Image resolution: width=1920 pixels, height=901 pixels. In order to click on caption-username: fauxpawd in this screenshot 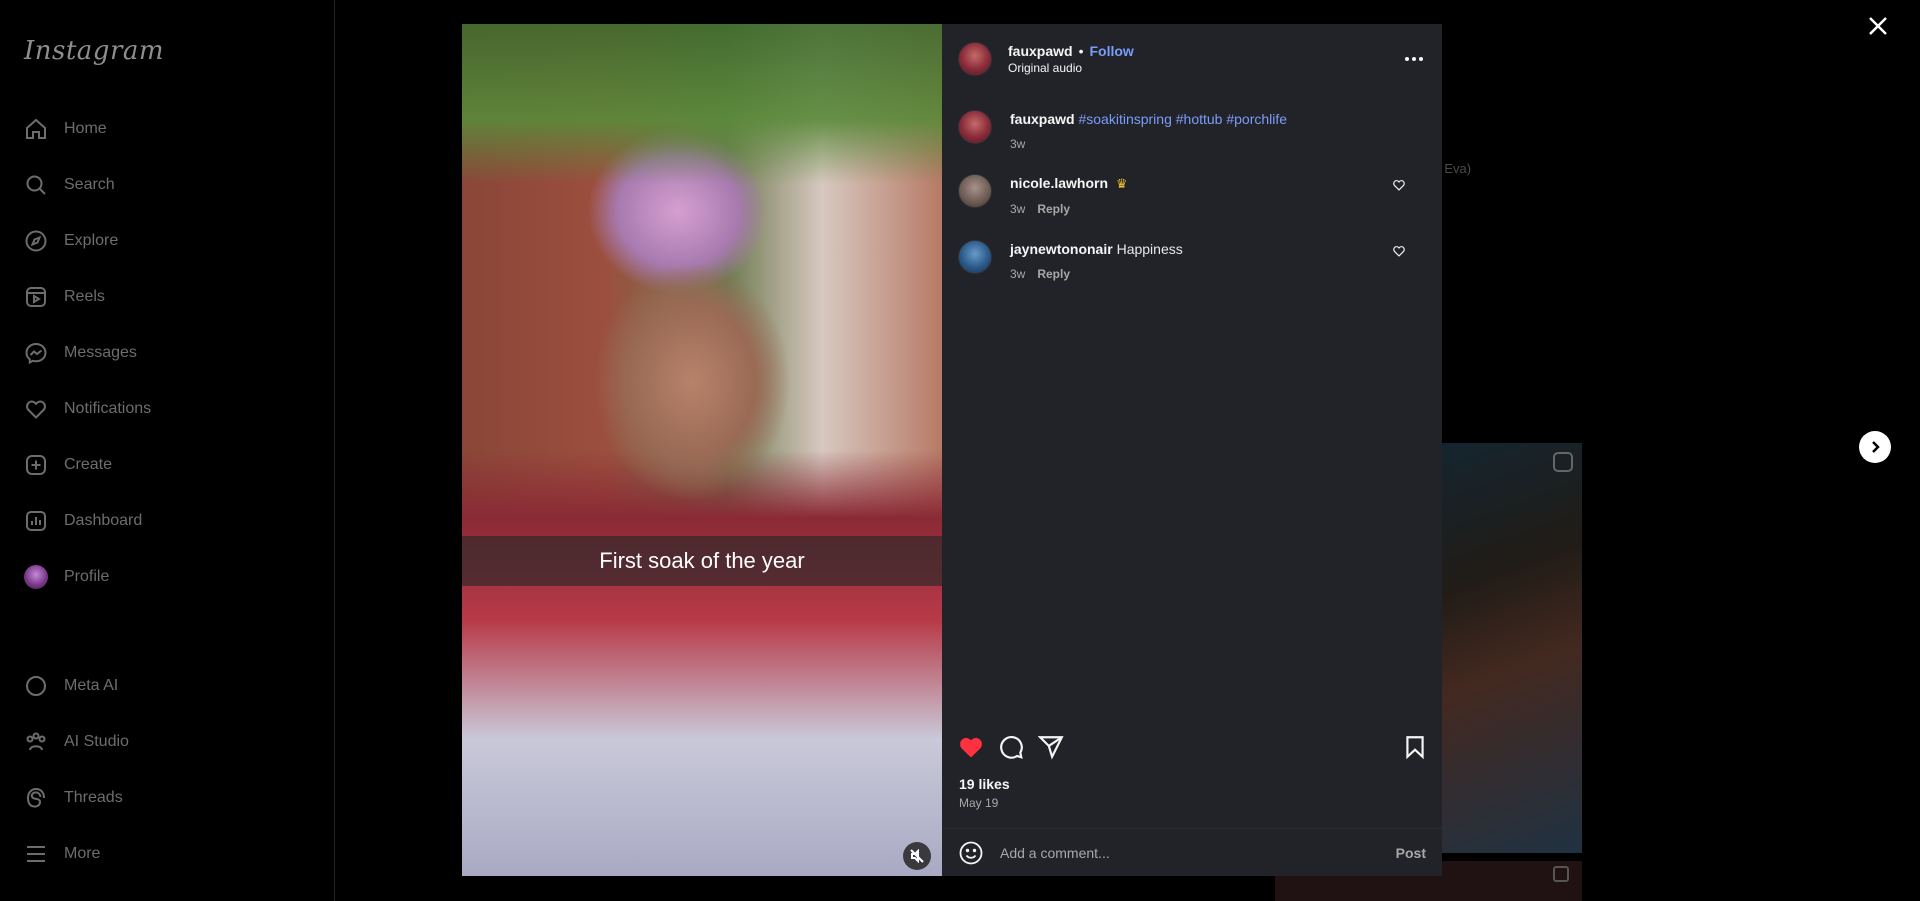, I will do `click(1042, 119)`.